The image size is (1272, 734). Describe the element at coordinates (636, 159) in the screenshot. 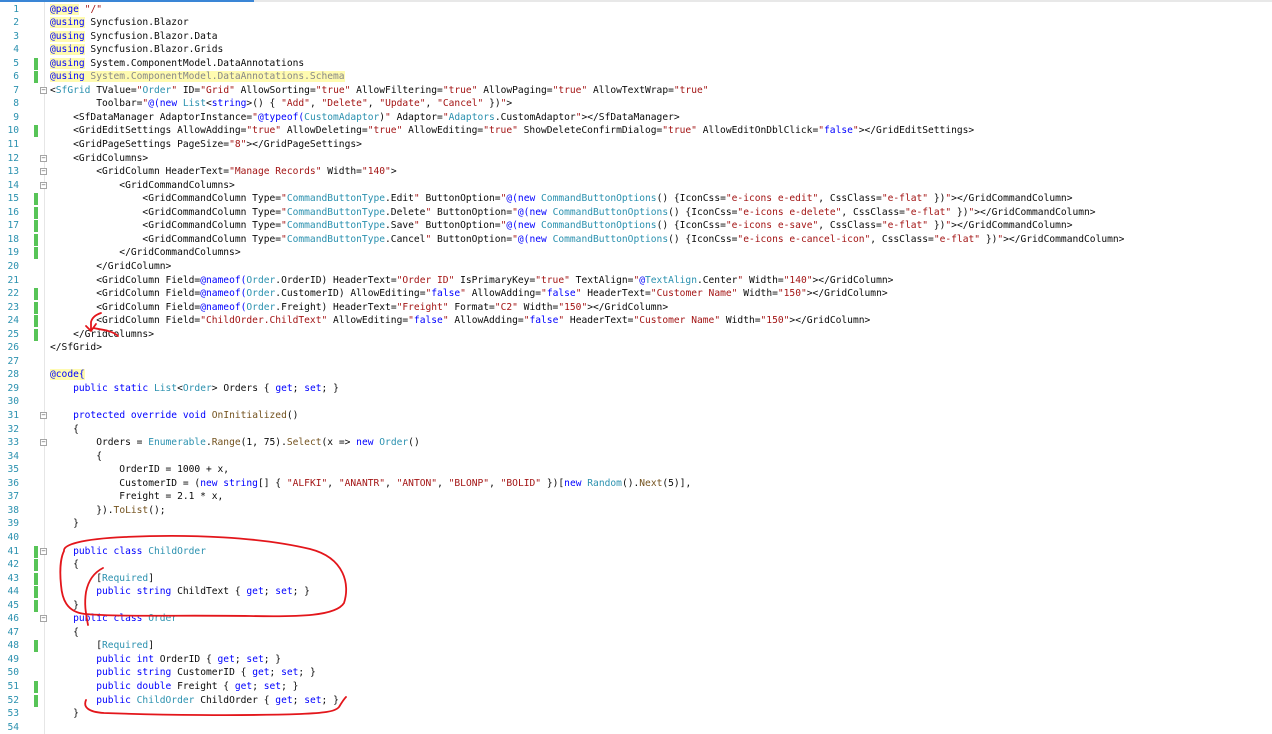

I see `code-line: 12 <GridColumns>` at that location.